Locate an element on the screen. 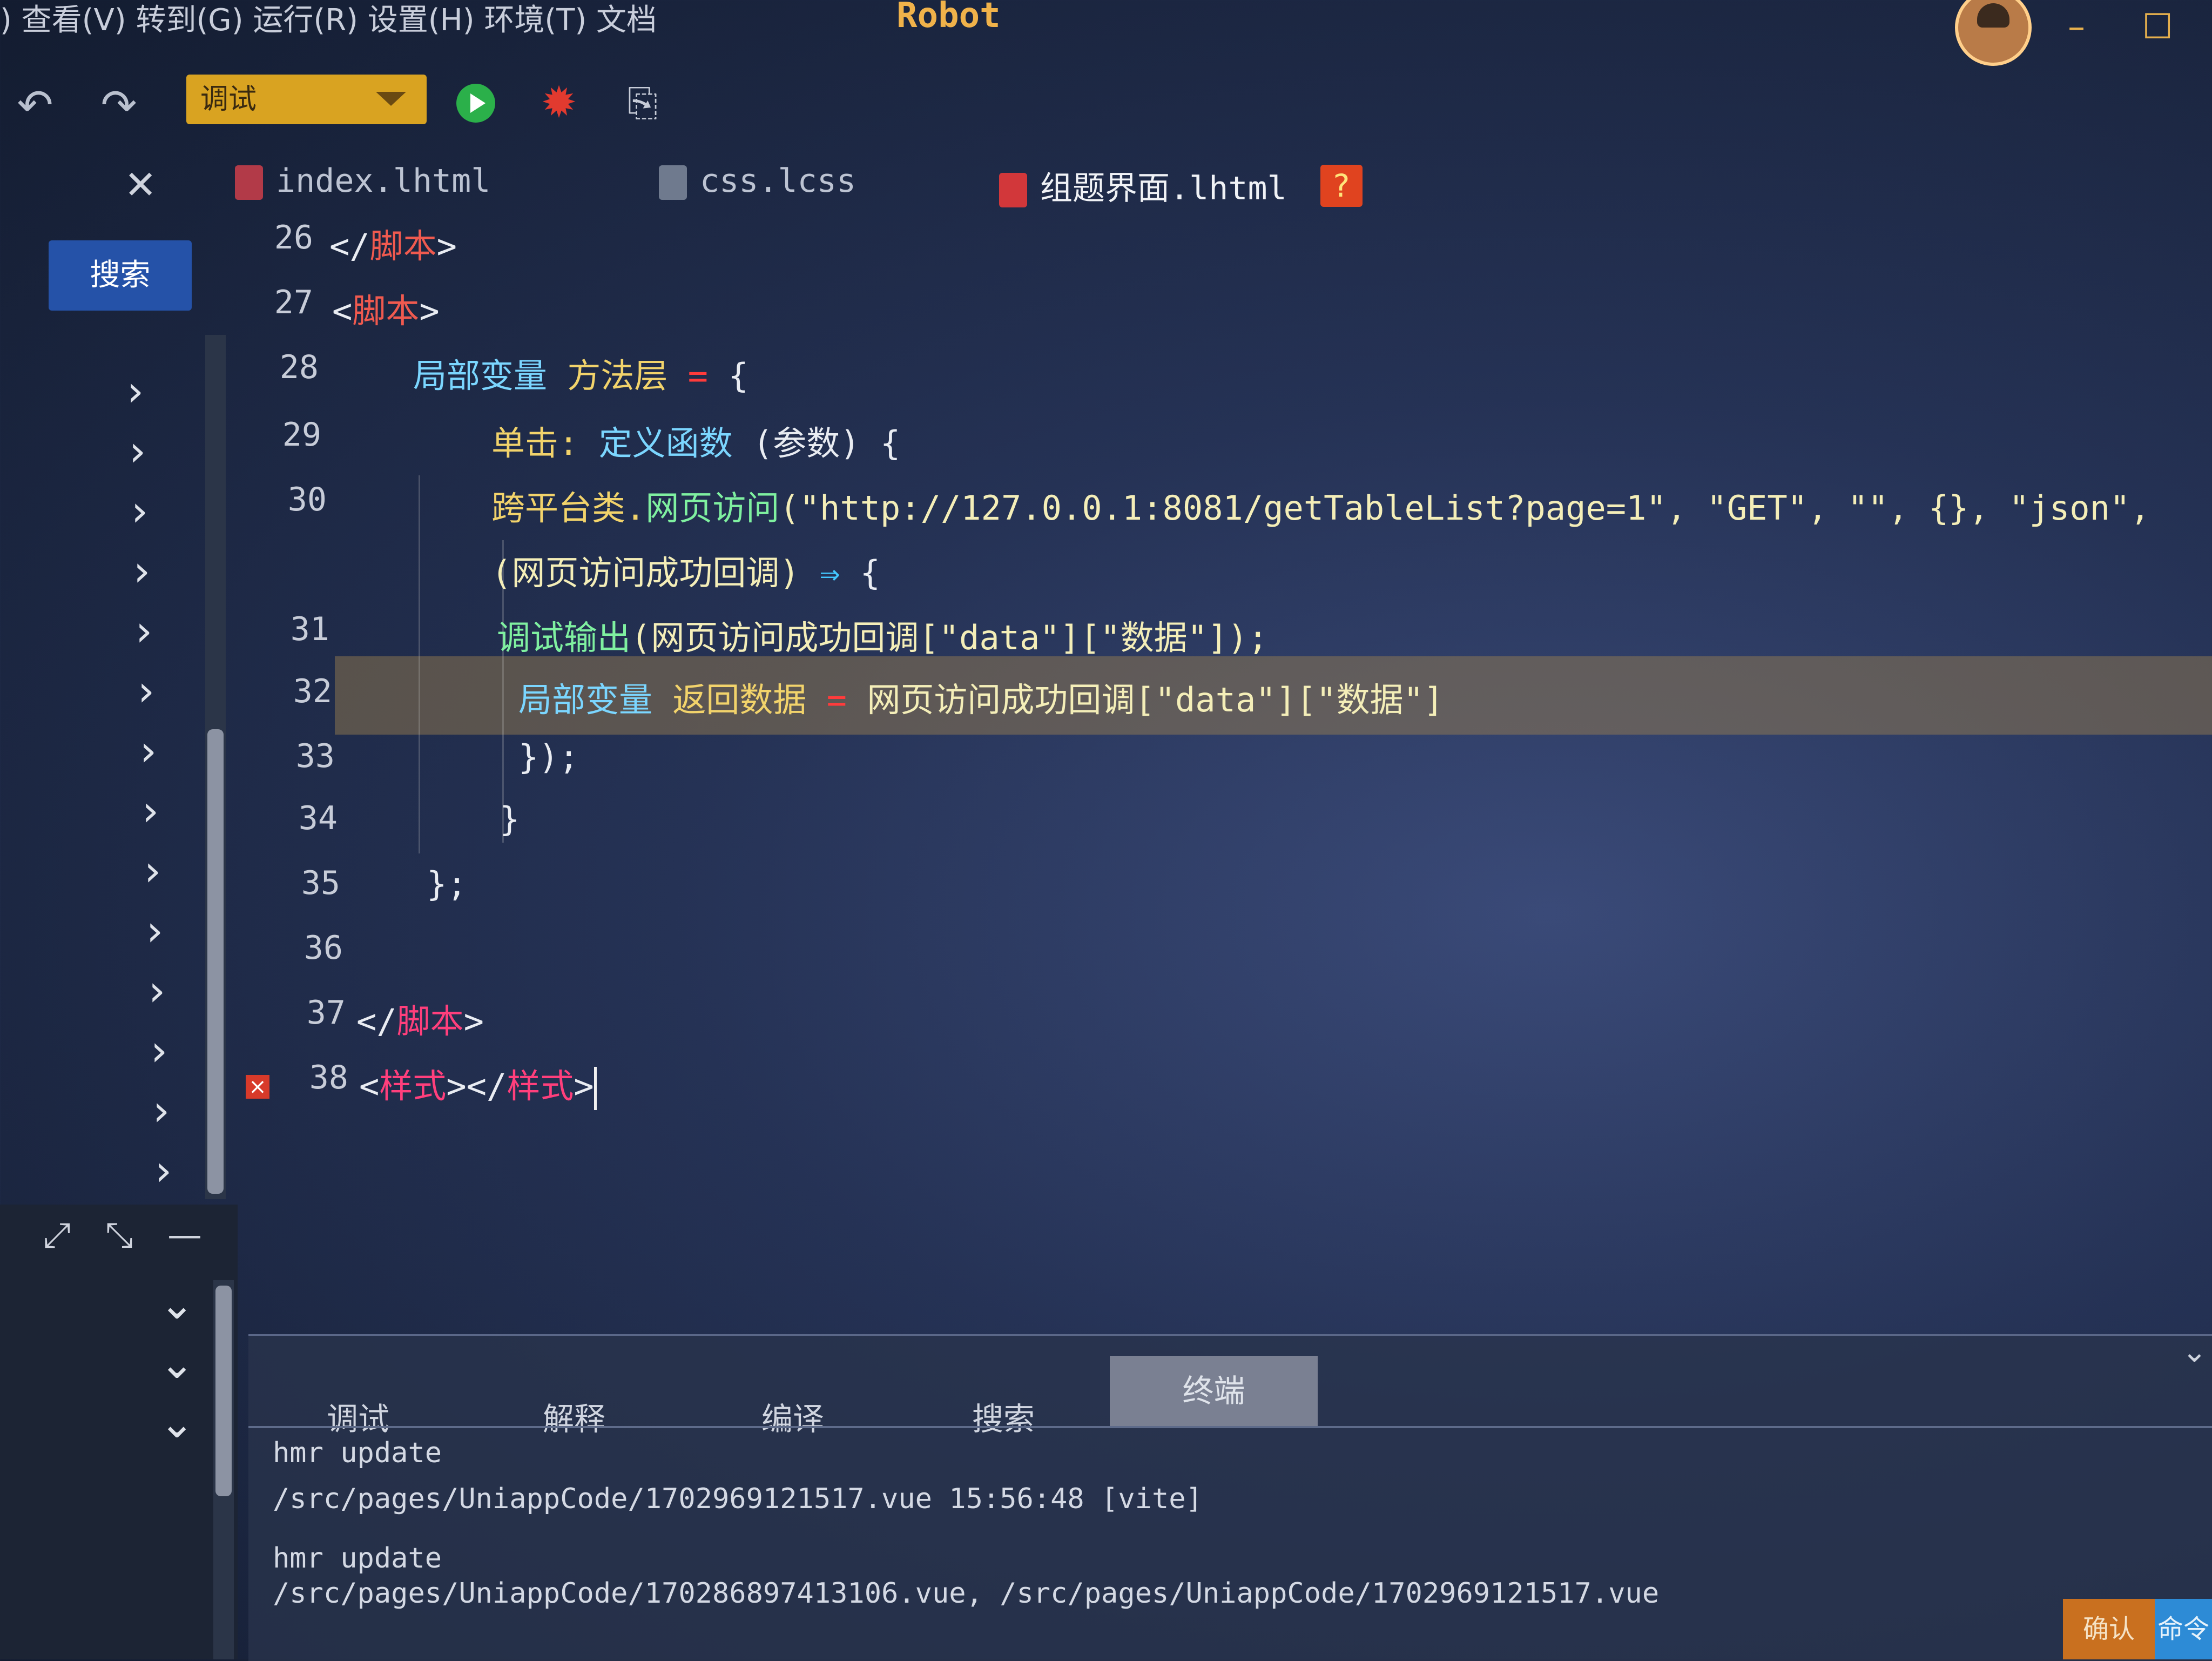 The image size is (2212, 1661). line-number: 34 is located at coordinates (294, 818).